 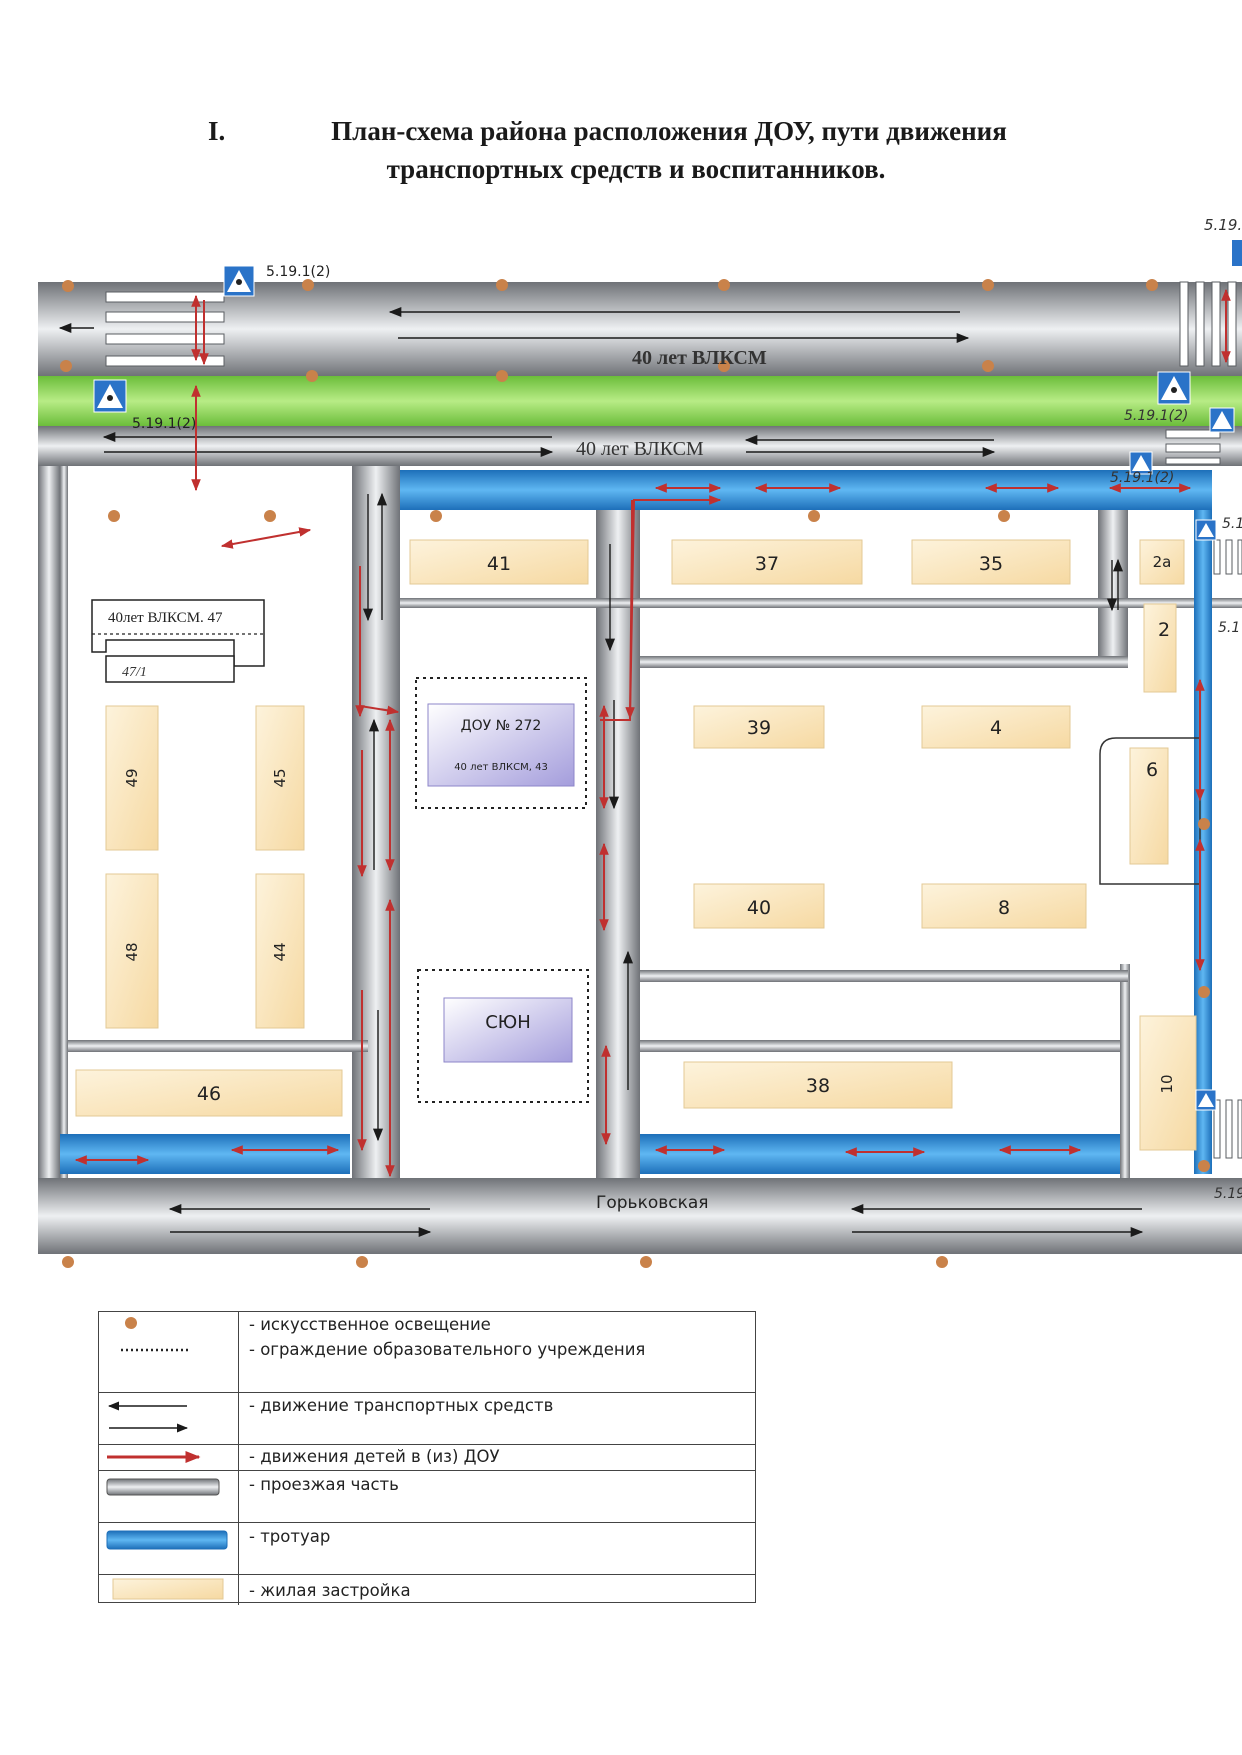 What do you see at coordinates (818, 1086) in the screenshot?
I see `building-number-38: 38` at bounding box center [818, 1086].